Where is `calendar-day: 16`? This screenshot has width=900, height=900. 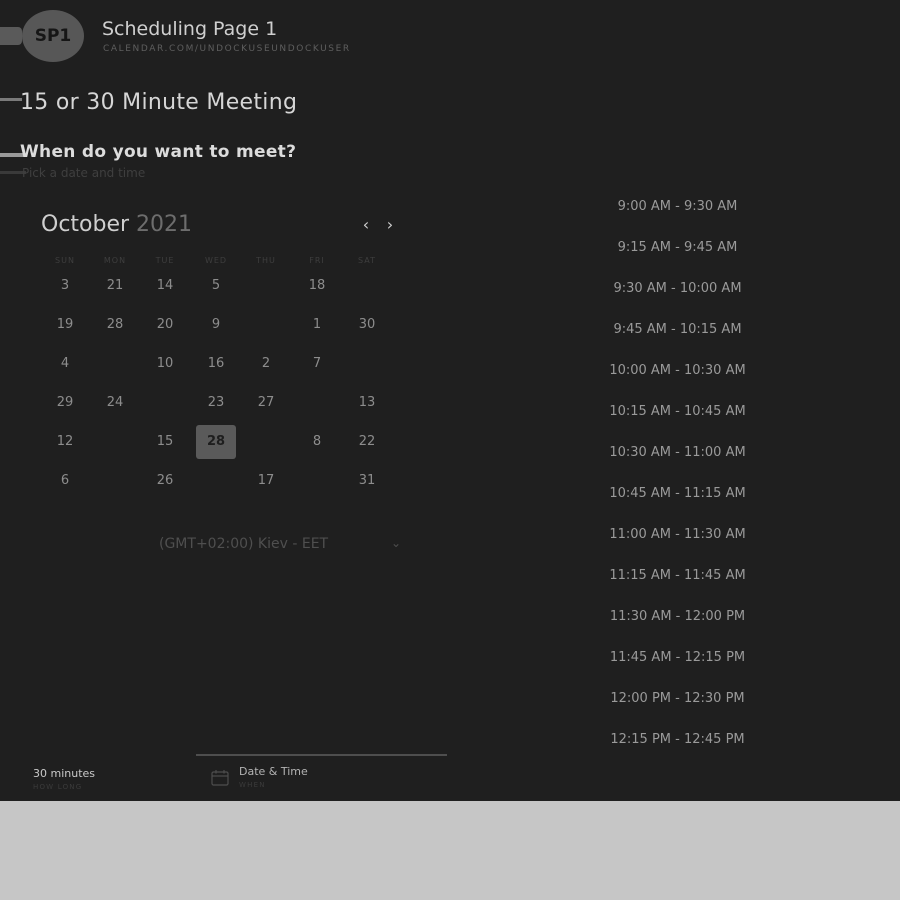
calendar-day: 16 is located at coordinates (216, 364).